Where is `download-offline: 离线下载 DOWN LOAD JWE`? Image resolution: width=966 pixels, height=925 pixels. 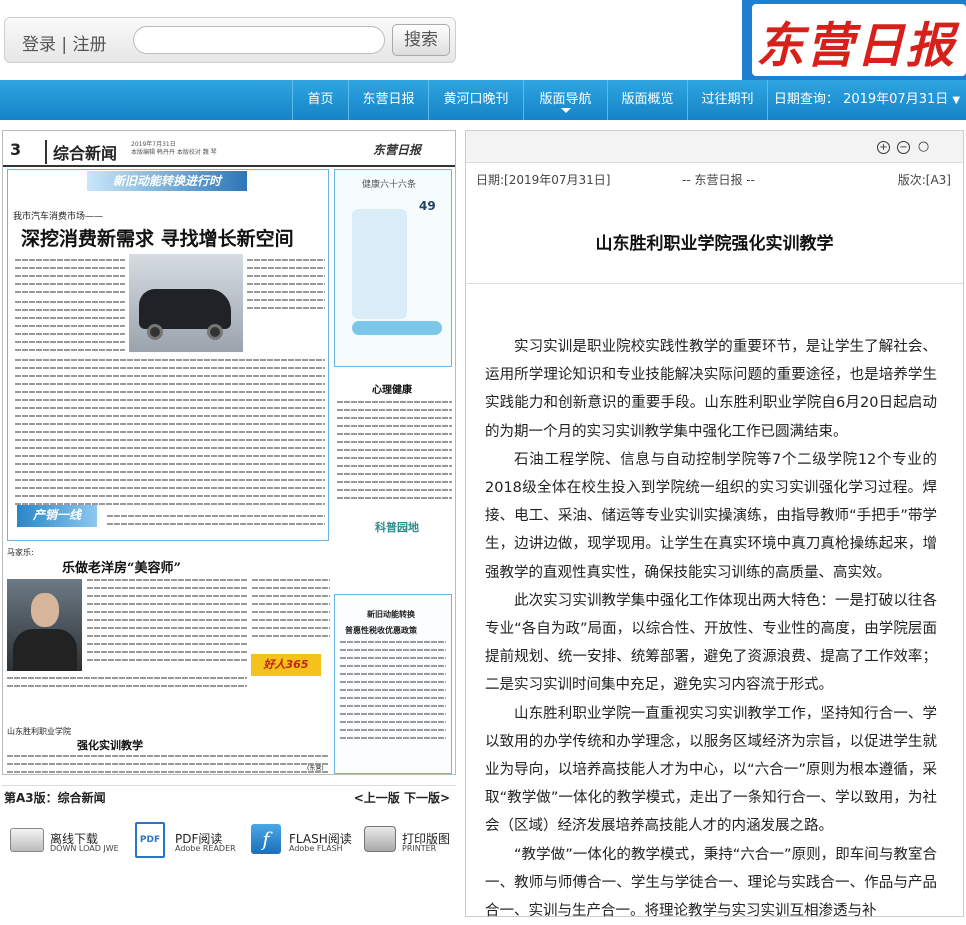 download-offline: 离线下载 DOWN LOAD JWE is located at coordinates (69, 842).